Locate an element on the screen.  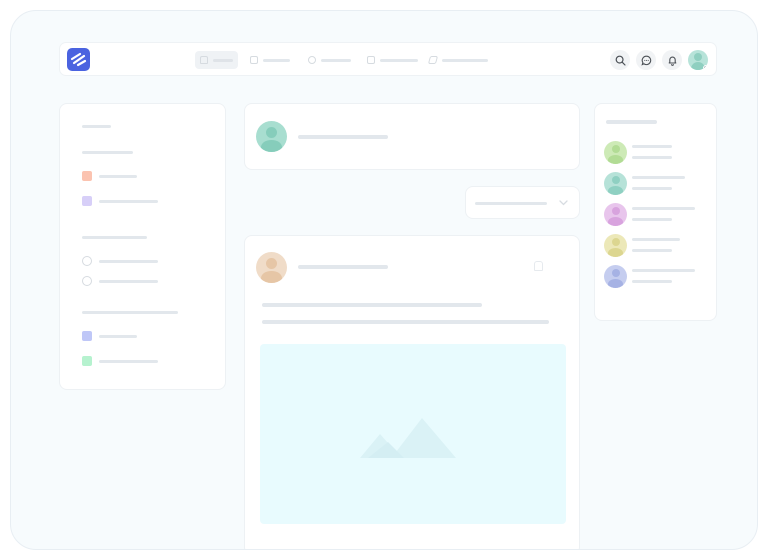
nav-home-label is located at coordinates (223, 60).